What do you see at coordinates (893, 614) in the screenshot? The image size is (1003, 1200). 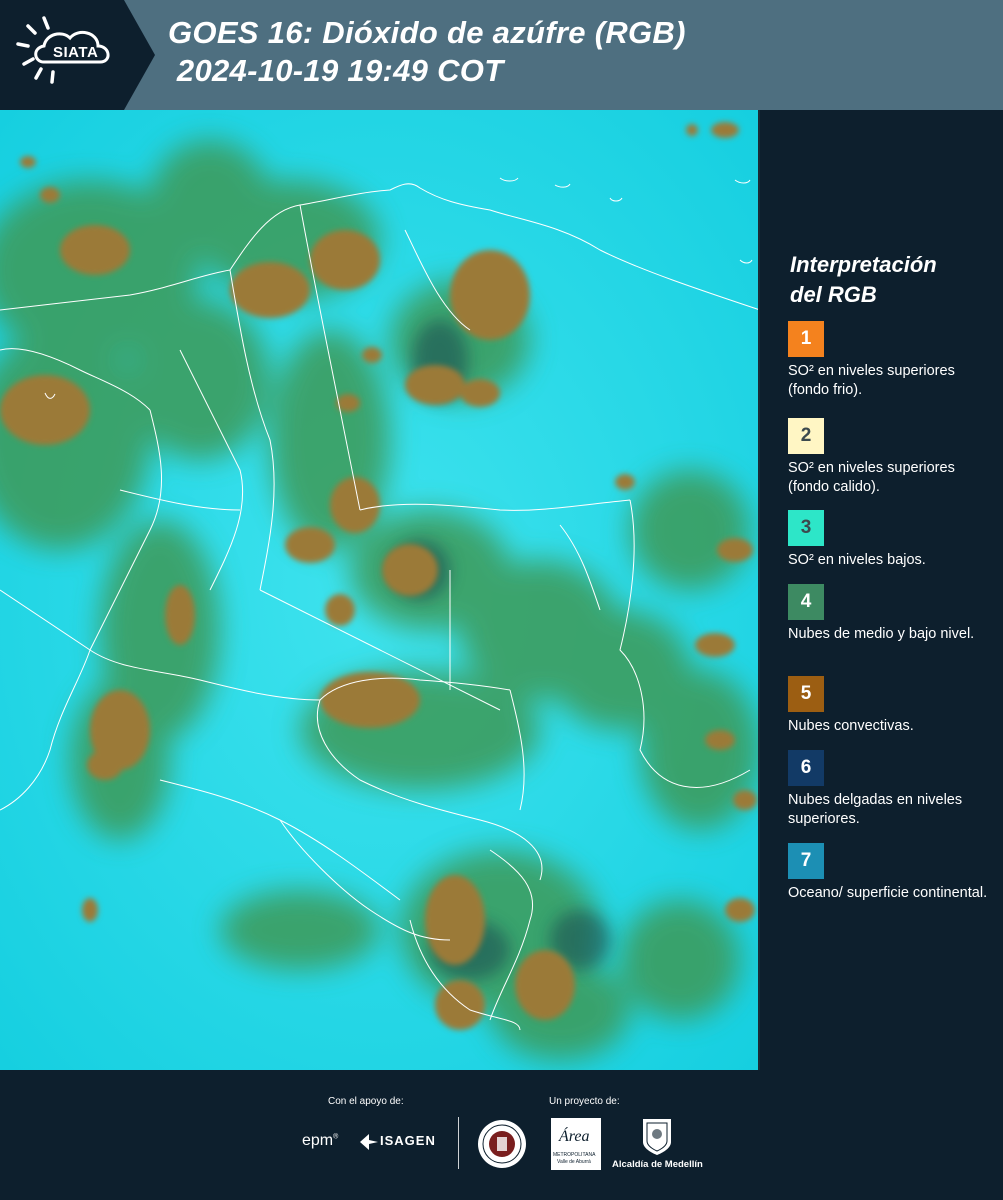 I see `legend-item-4: 4 Nubes de medio y bajo nivel.` at bounding box center [893, 614].